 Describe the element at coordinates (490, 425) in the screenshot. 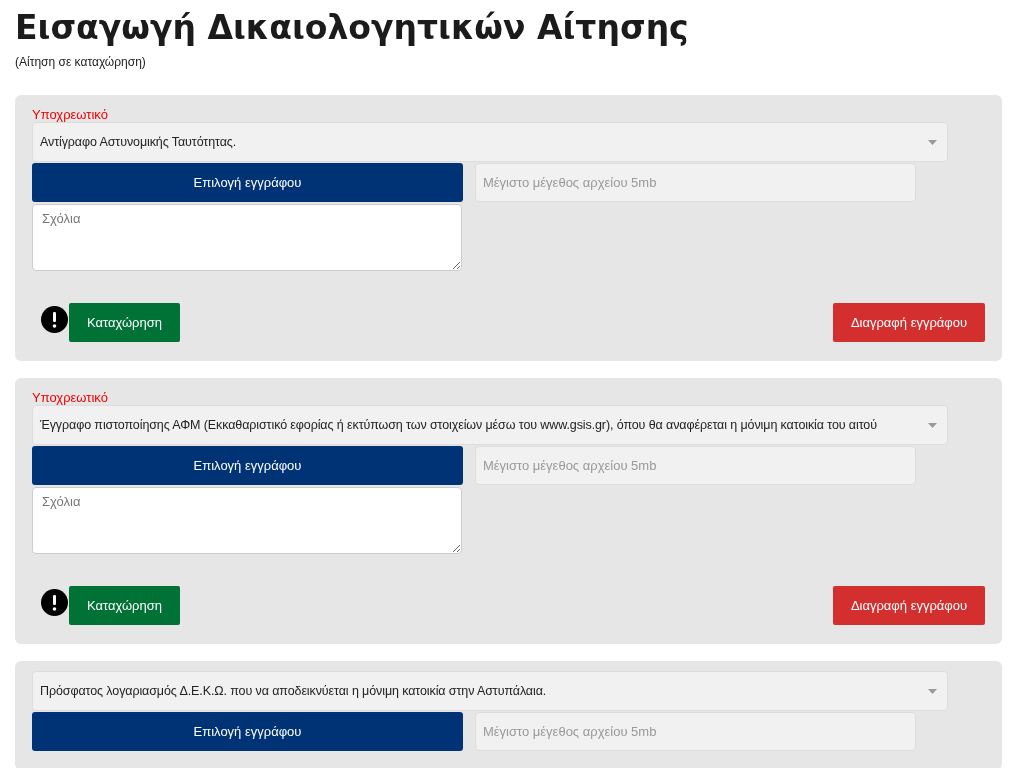

I see `document-type-select: Έγγραφο πιστοποίησης ΑΦΜ (Εκκαθαριστικό εφορίας ή εκτύπωση των στοιχείων μέσω του www.gsis.gr), όπου θα αναφέρεται η μόνιμη κατοικία του αιτού` at that location.